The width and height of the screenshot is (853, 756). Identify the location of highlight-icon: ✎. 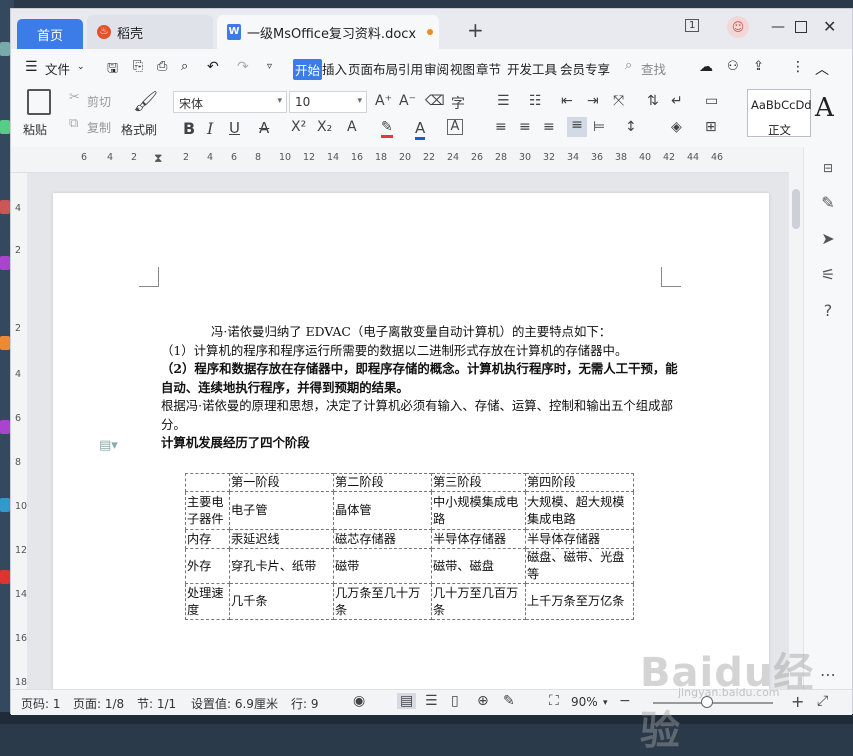
(387, 128).